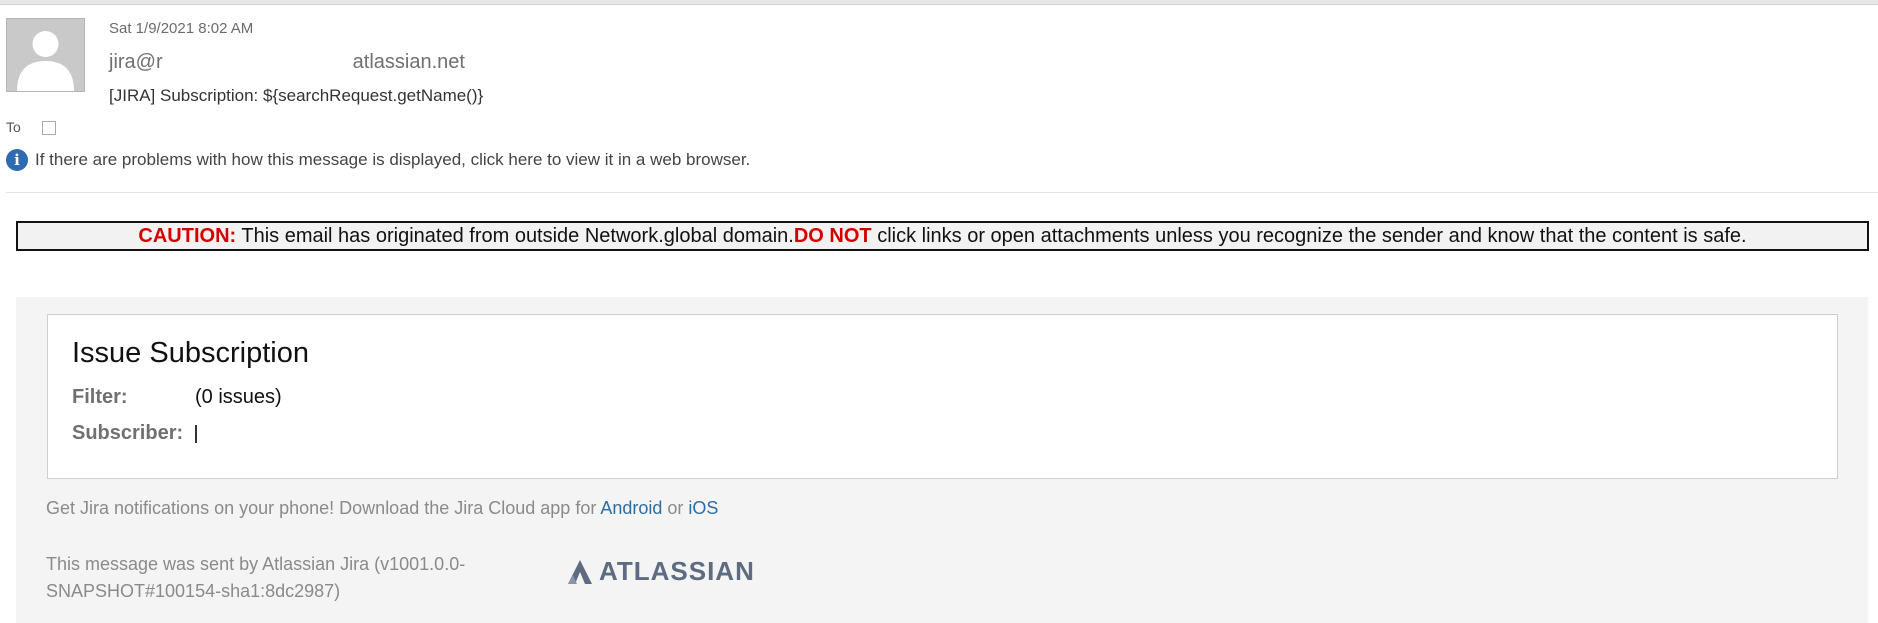 Image resolution: width=1878 pixels, height=623 pixels. I want to click on header-divider, so click(942, 192).